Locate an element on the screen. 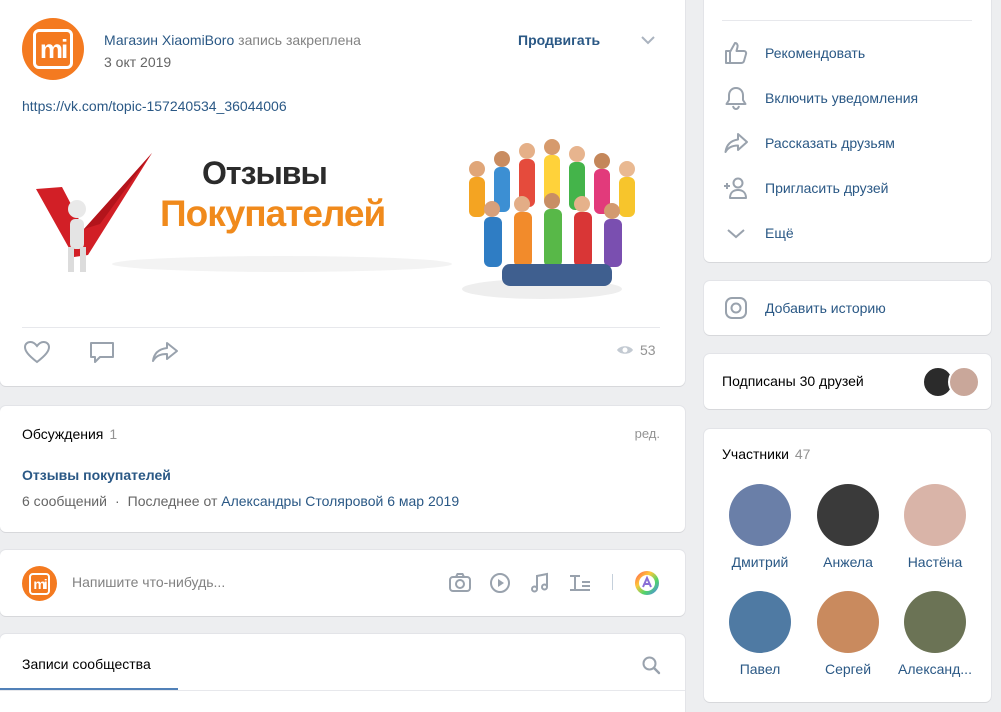  last-date-link: 6 мар 2019 is located at coordinates (423, 501).